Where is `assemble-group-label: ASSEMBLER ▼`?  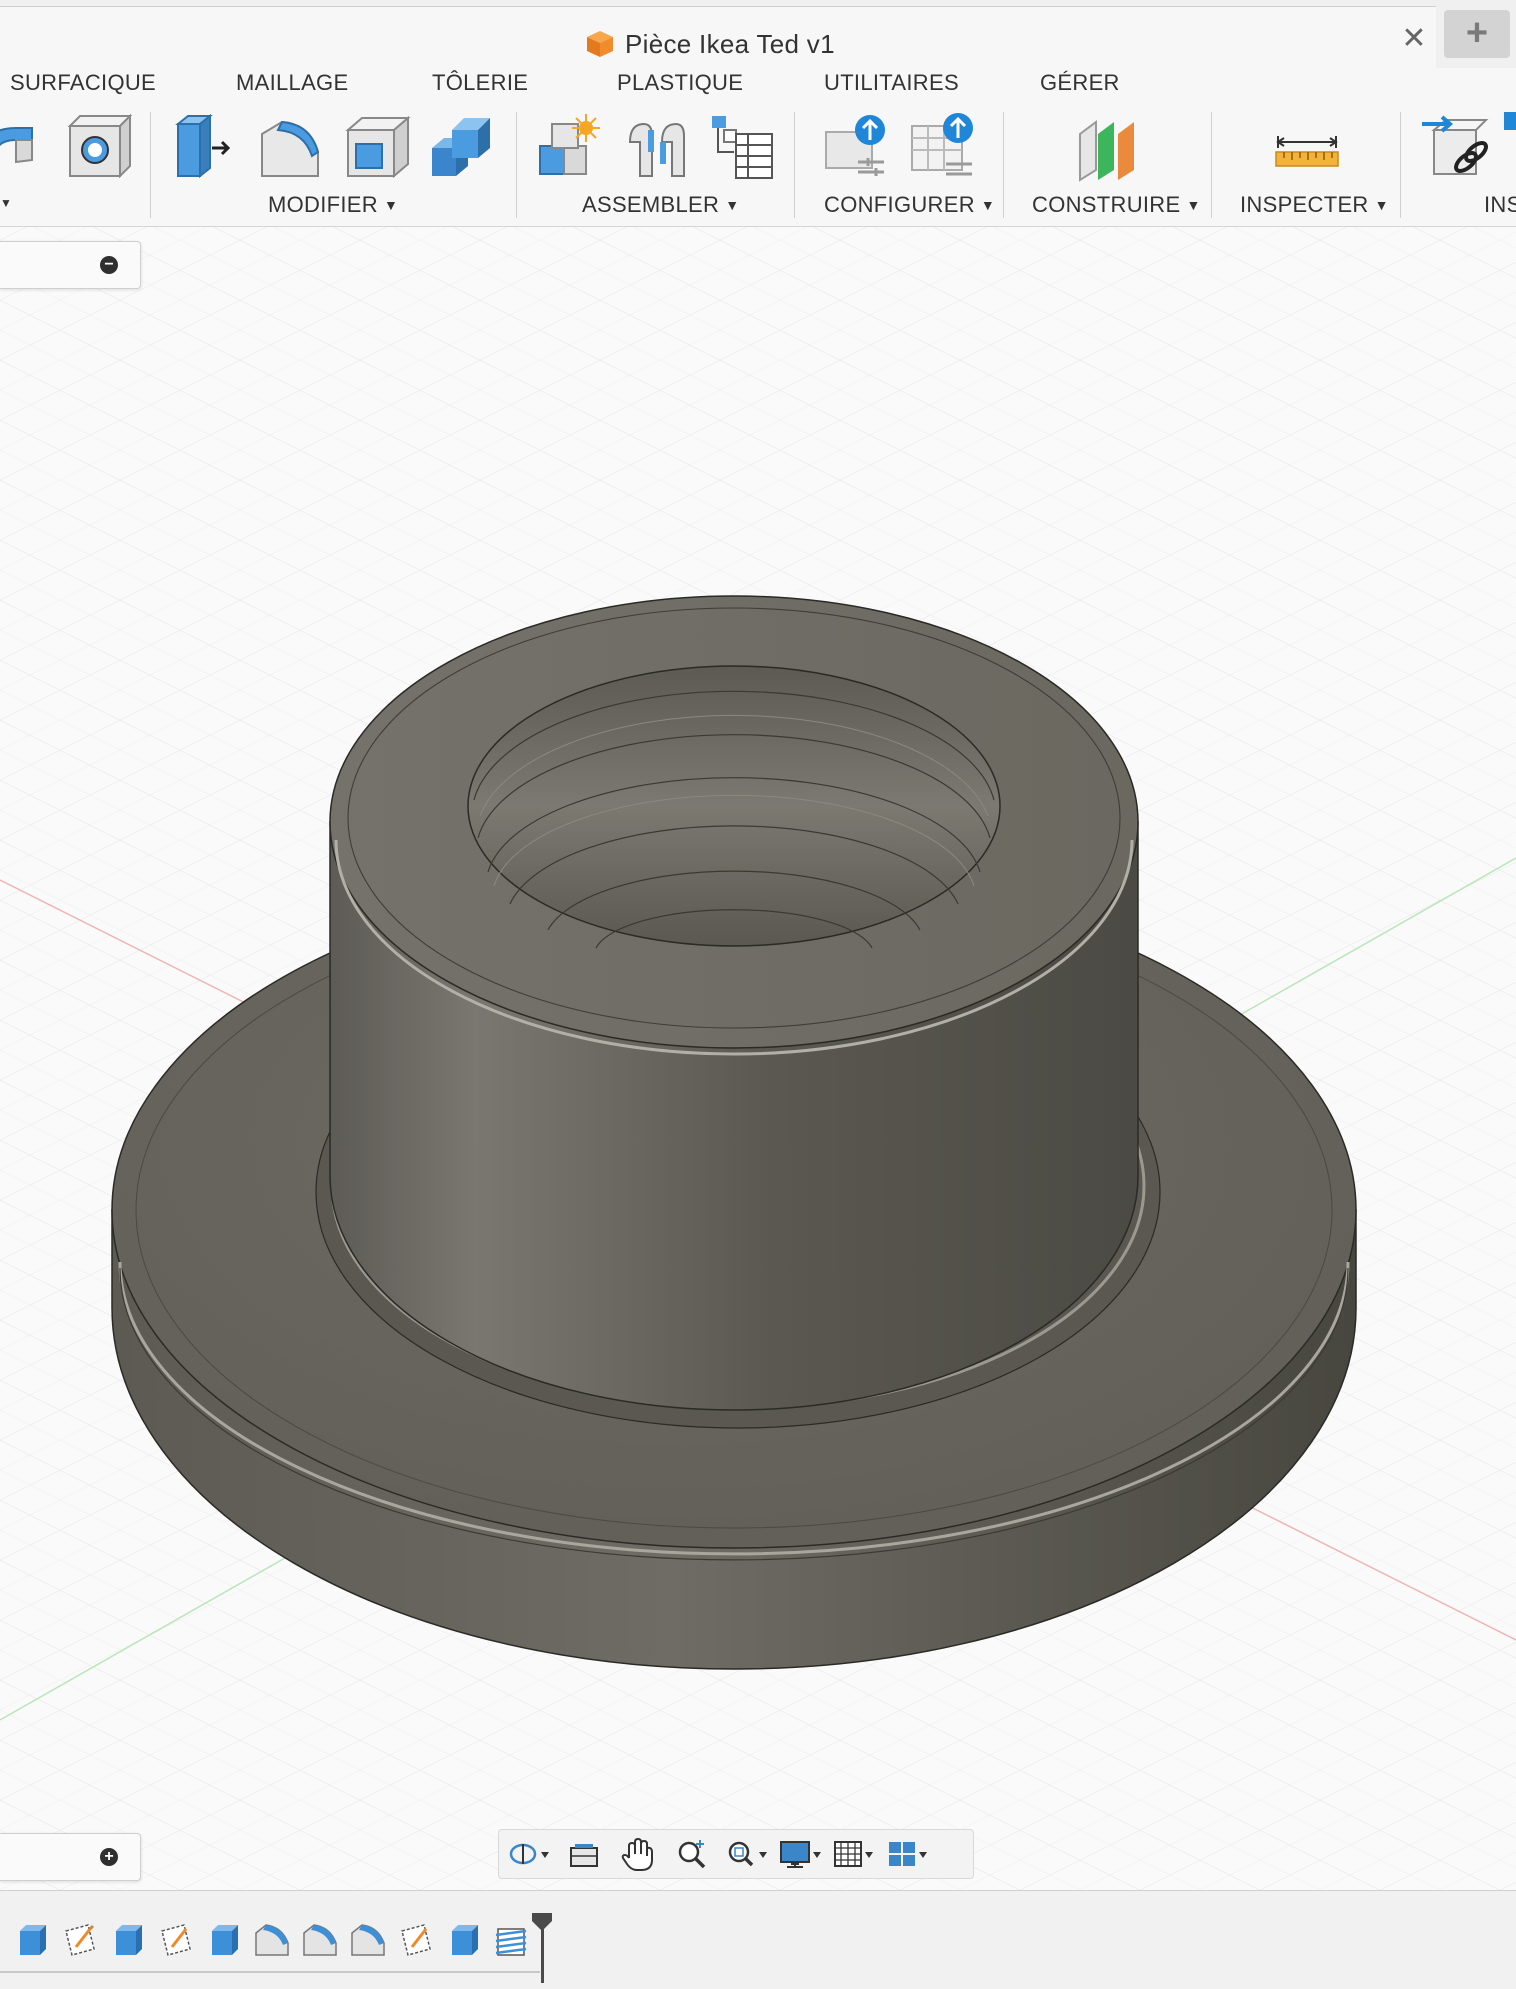
assemble-group-label: ASSEMBLER ▼ is located at coordinates (660, 205).